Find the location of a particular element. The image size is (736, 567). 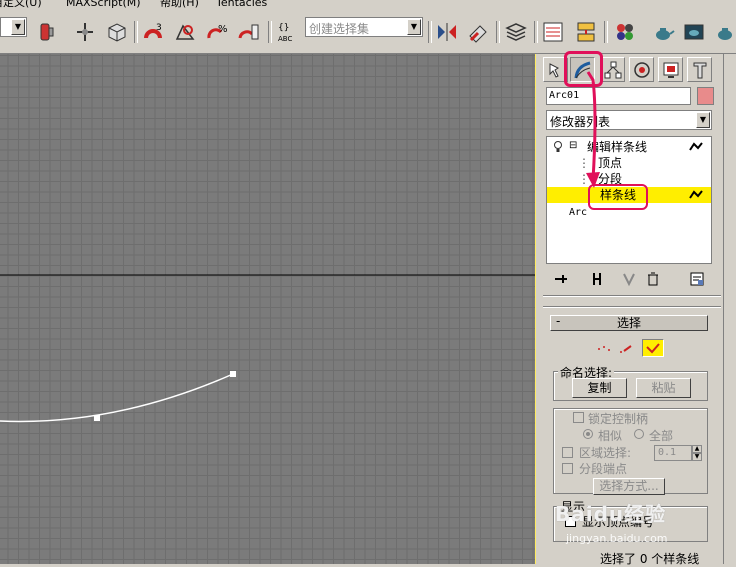

make-unique-icon is located at coordinates (629, 279).